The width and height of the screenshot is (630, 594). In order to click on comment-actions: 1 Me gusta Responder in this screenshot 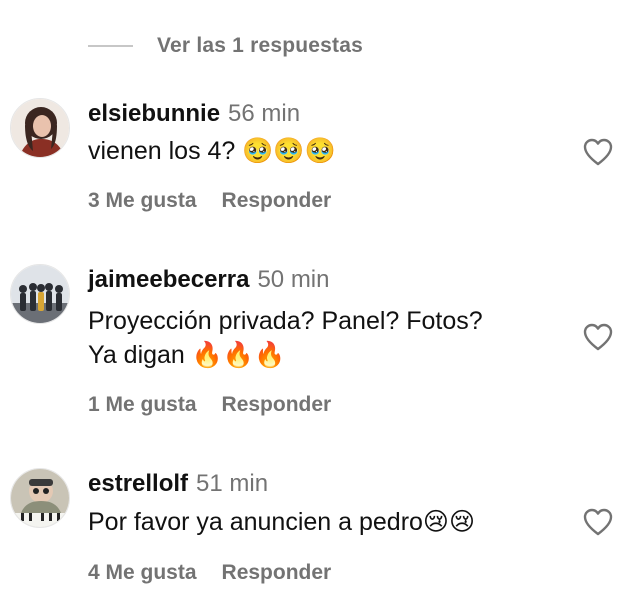, I will do `click(209, 405)`.